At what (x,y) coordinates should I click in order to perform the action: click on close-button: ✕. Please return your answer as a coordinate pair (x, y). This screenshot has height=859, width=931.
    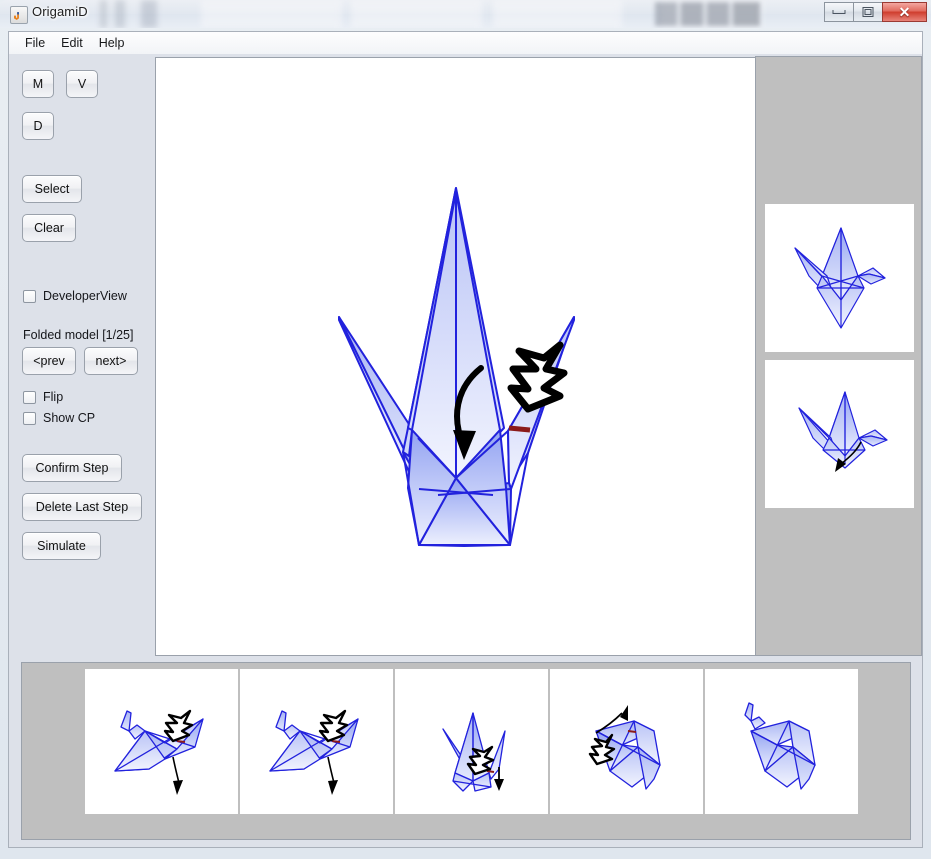
    Looking at the image, I should click on (904, 12).